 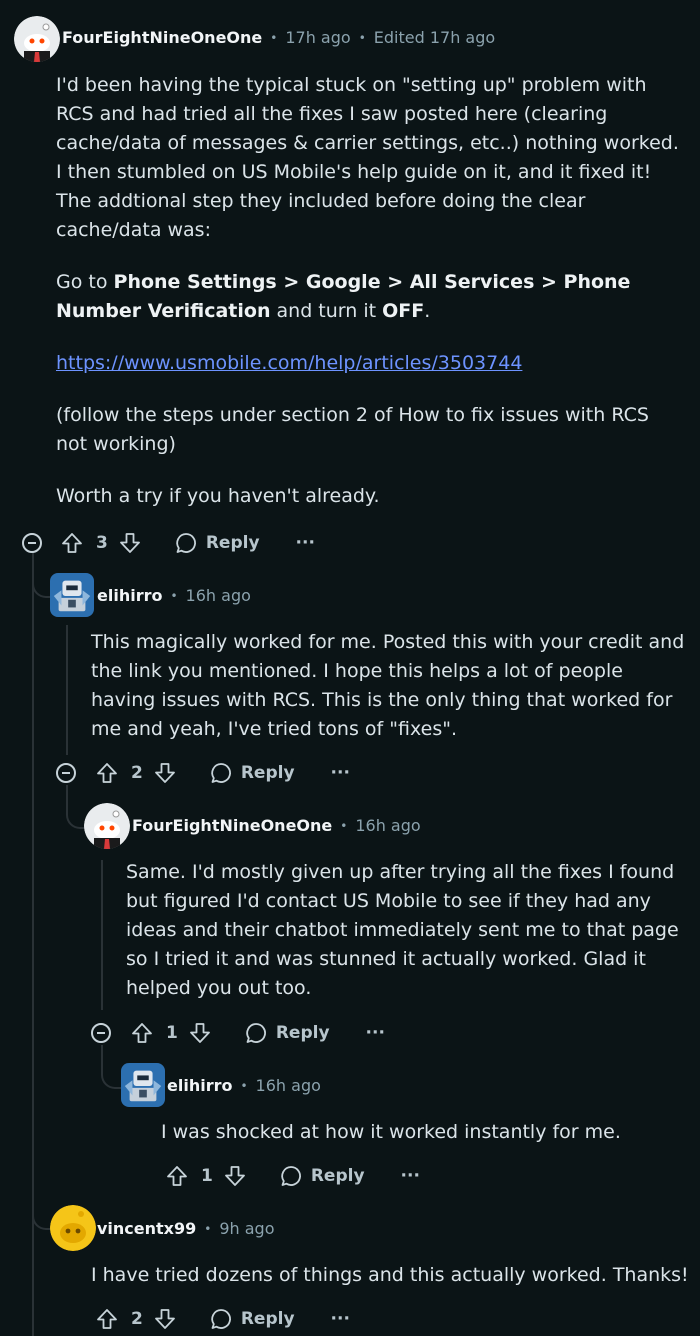 I want to click on vote-count: 3, so click(x=102, y=543).